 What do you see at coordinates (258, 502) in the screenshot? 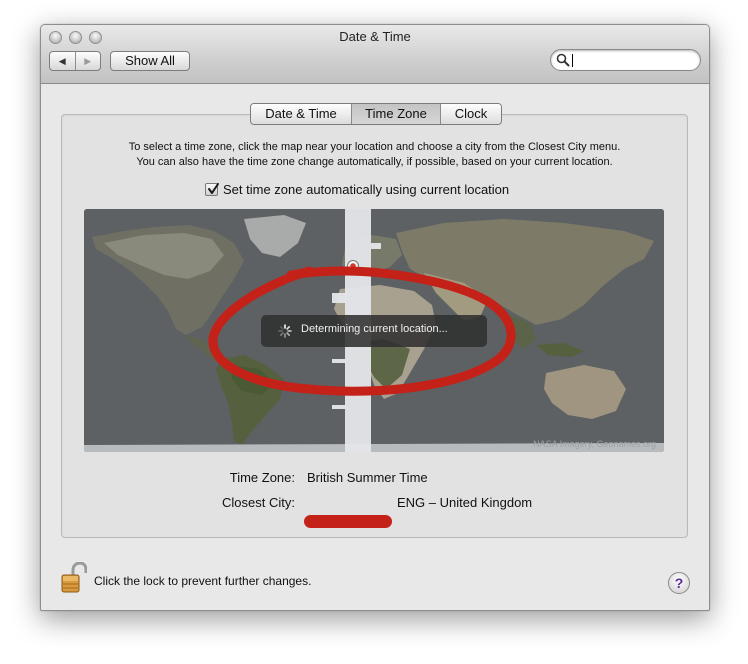
I see `closest-city-label: Closest City:` at bounding box center [258, 502].